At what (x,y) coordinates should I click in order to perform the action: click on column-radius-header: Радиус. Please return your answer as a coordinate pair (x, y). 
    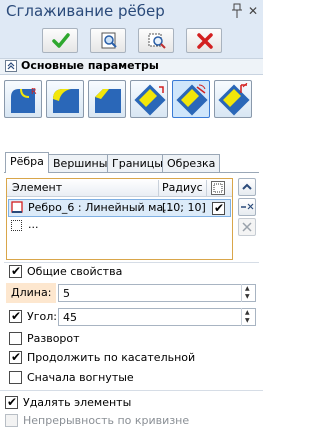
    Looking at the image, I should click on (182, 187).